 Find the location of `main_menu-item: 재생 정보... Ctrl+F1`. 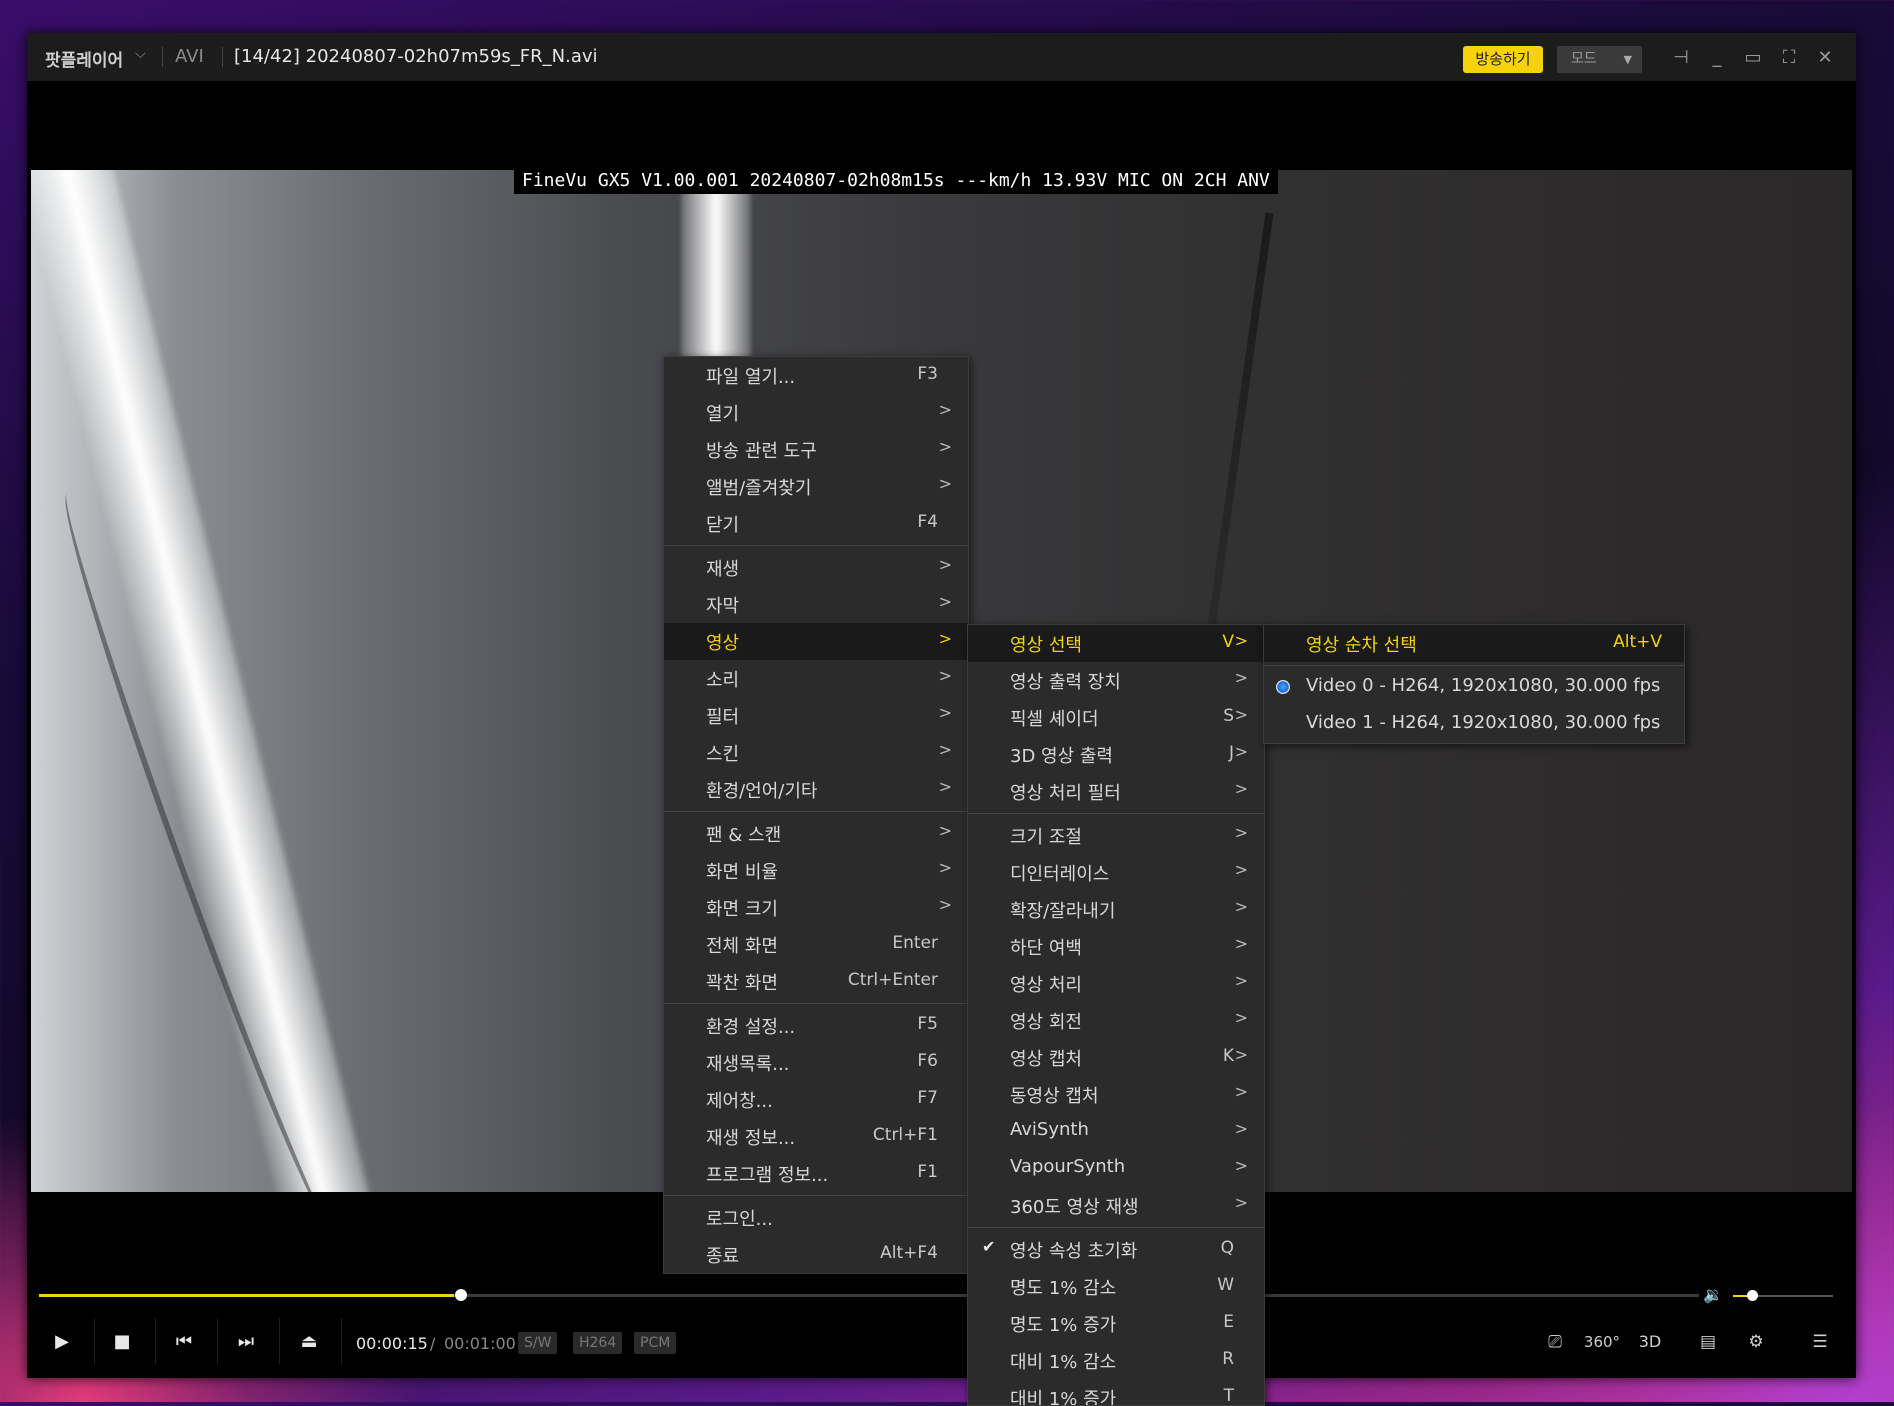

main_menu-item: 재생 정보... Ctrl+F1 is located at coordinates (816, 1136).